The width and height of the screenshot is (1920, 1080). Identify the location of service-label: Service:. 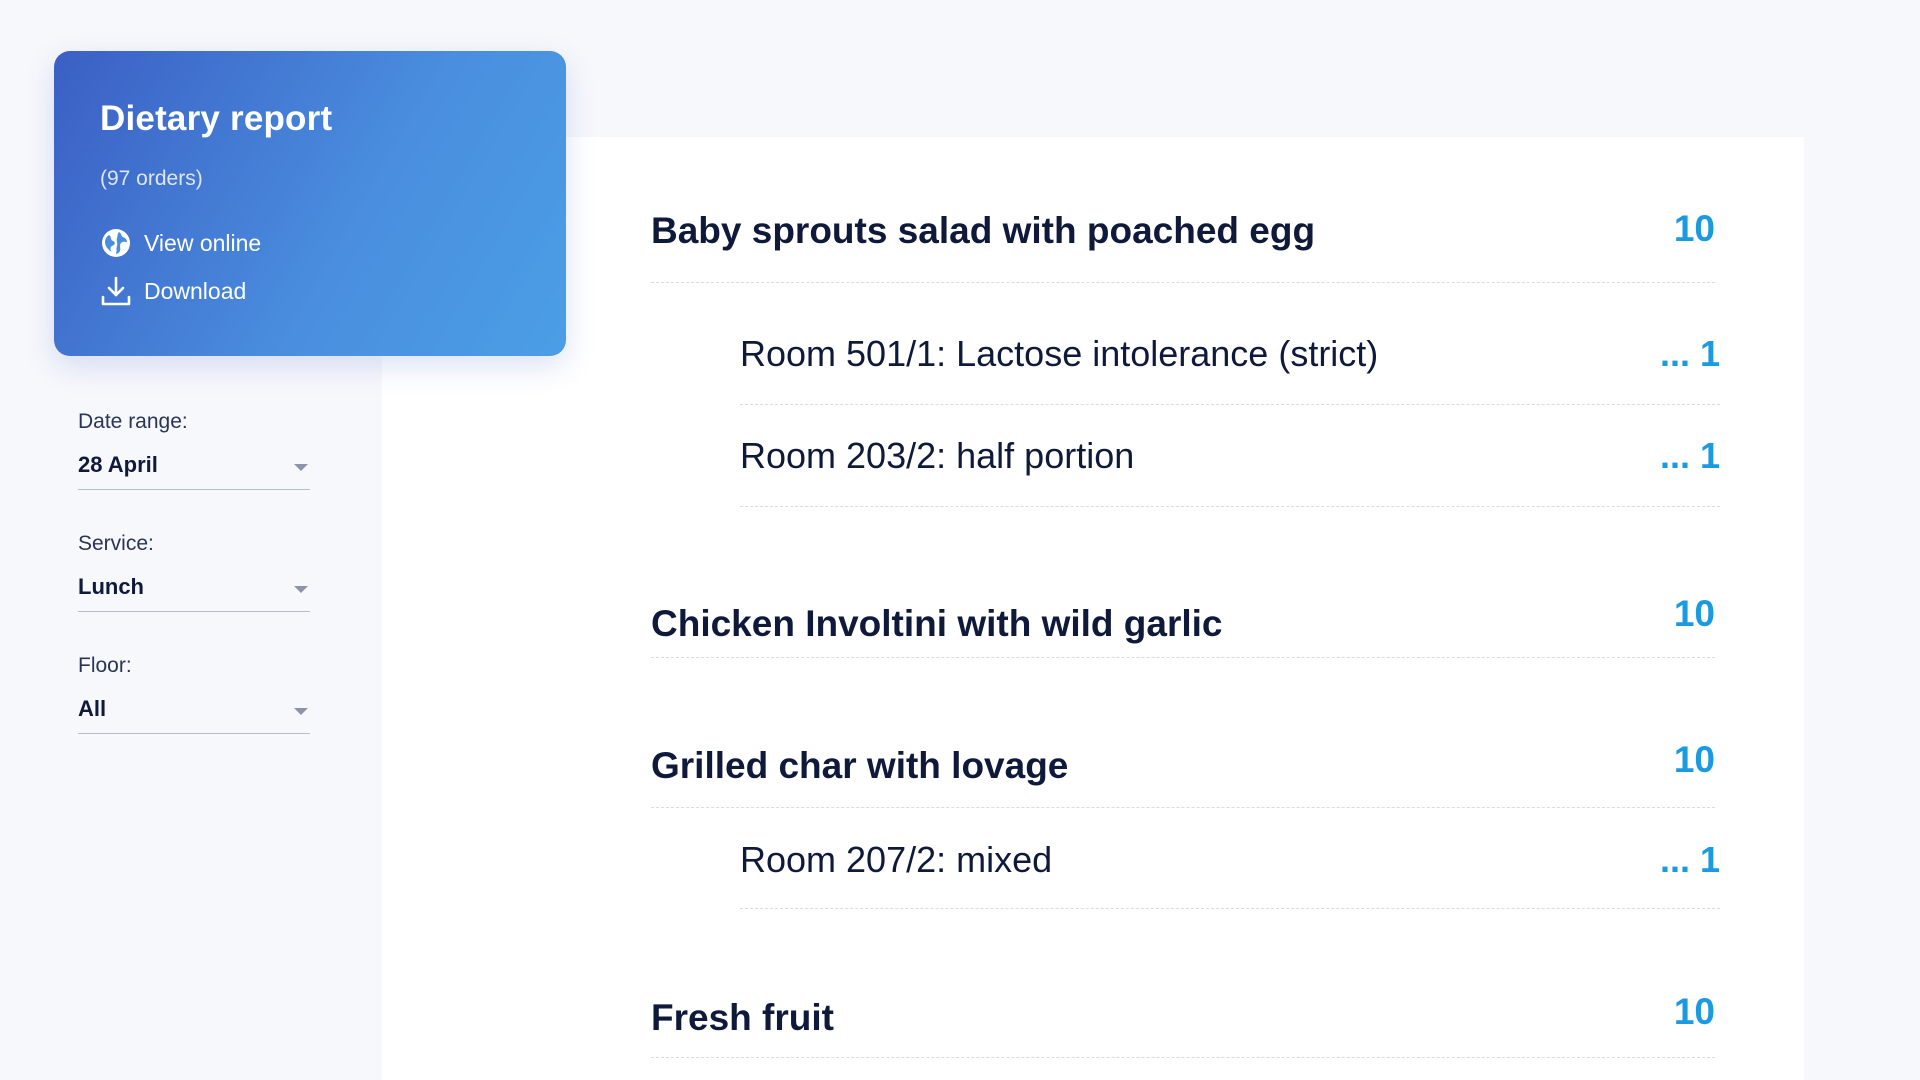
(116, 543).